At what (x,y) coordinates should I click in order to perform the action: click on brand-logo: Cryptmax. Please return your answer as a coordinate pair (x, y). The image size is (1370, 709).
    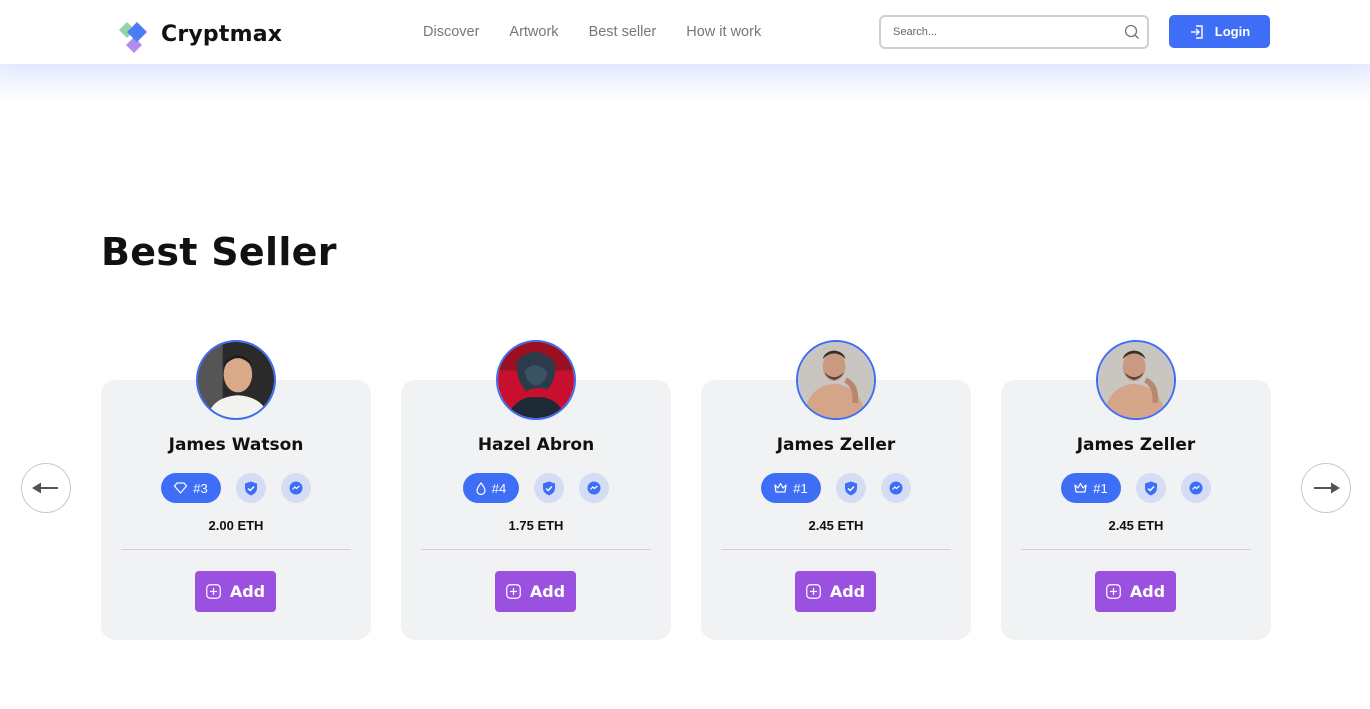
    Looking at the image, I should click on (197, 34).